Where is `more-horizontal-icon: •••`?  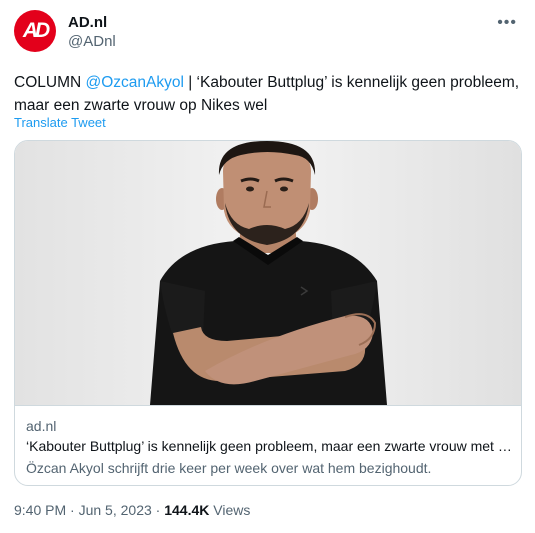
more-horizontal-icon: ••• is located at coordinates (507, 23).